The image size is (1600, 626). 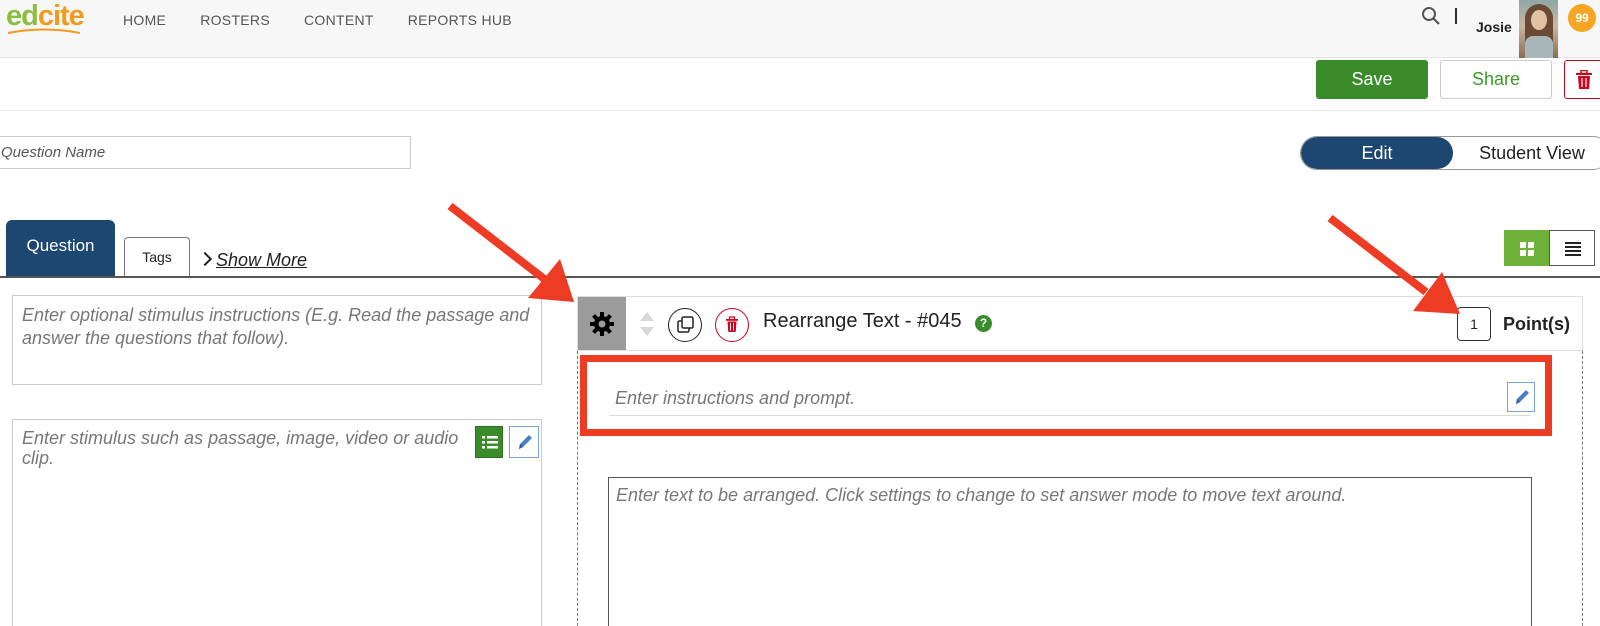 What do you see at coordinates (1377, 153) in the screenshot?
I see `edit-mode-button: Edit` at bounding box center [1377, 153].